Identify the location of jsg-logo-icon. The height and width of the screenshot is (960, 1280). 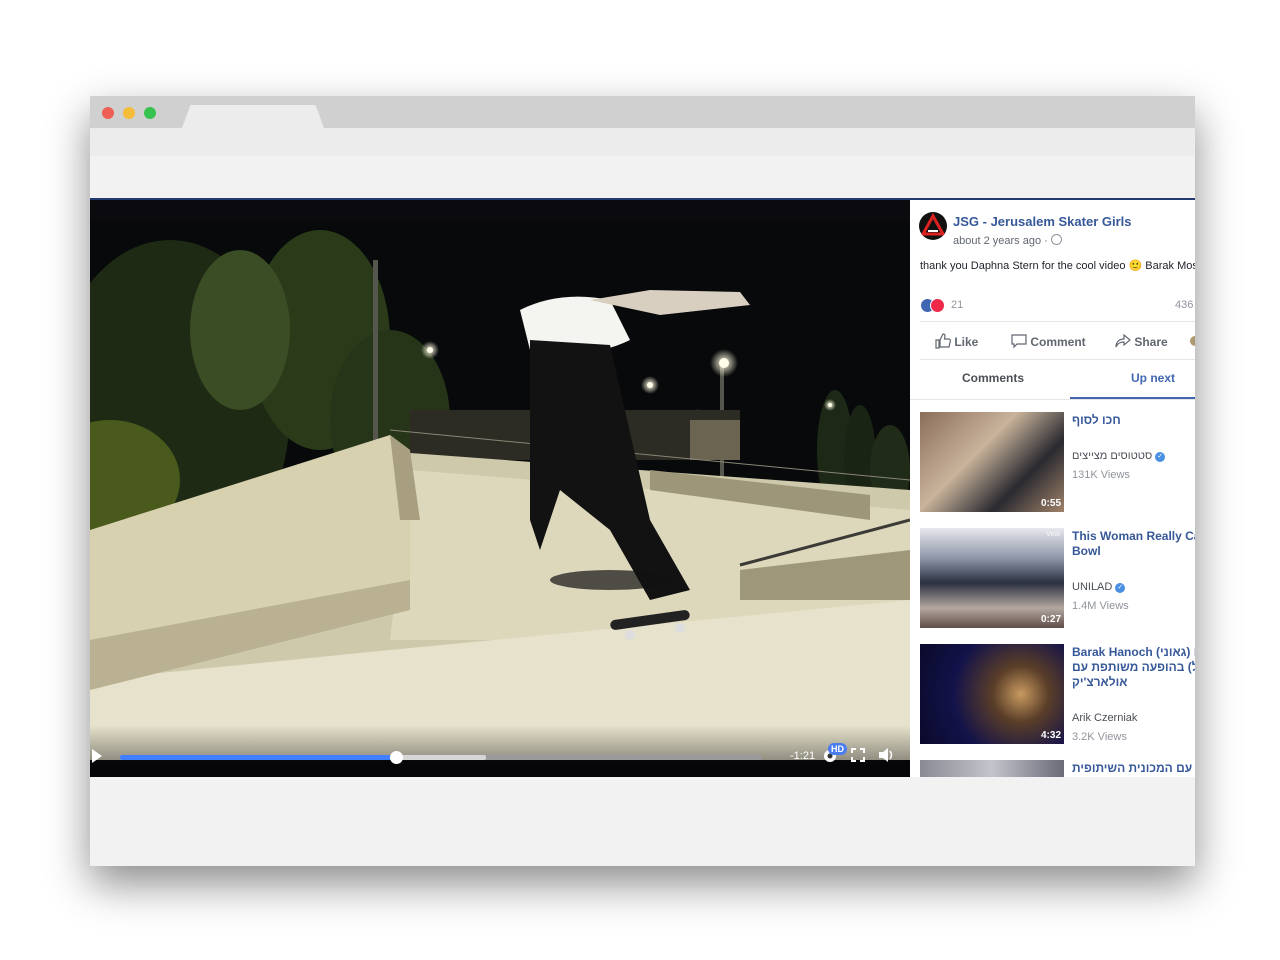
(933, 224).